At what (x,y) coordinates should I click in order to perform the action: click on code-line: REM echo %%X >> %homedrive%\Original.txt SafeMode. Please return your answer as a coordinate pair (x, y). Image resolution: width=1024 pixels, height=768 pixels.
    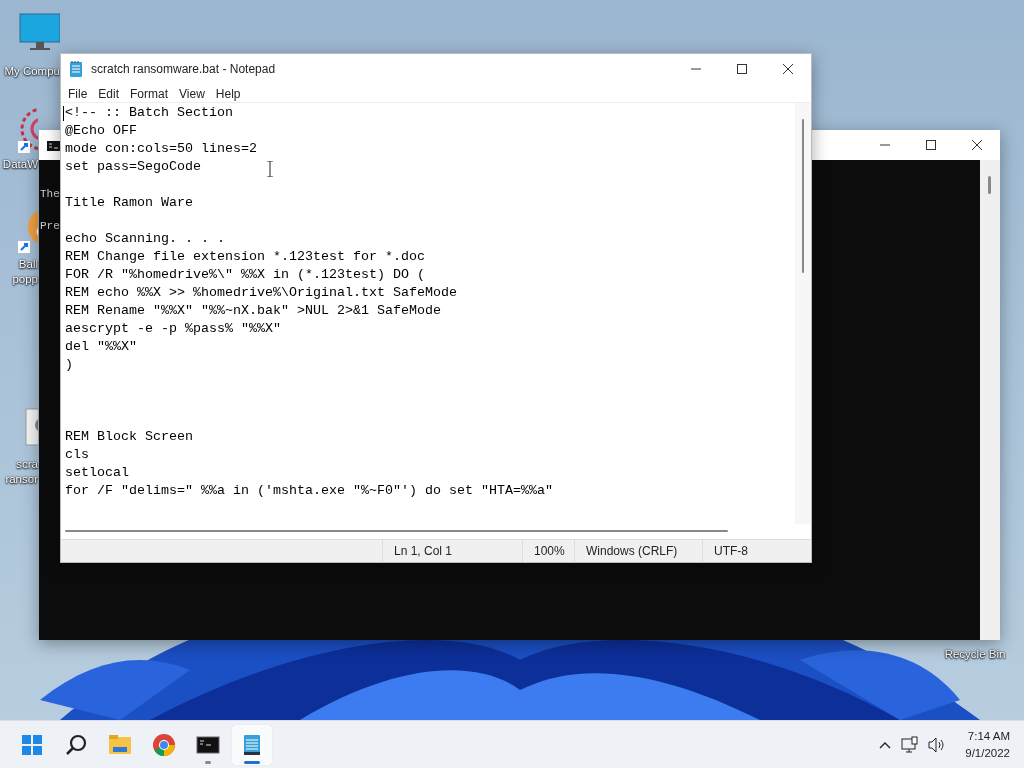
    Looking at the image, I should click on (261, 292).